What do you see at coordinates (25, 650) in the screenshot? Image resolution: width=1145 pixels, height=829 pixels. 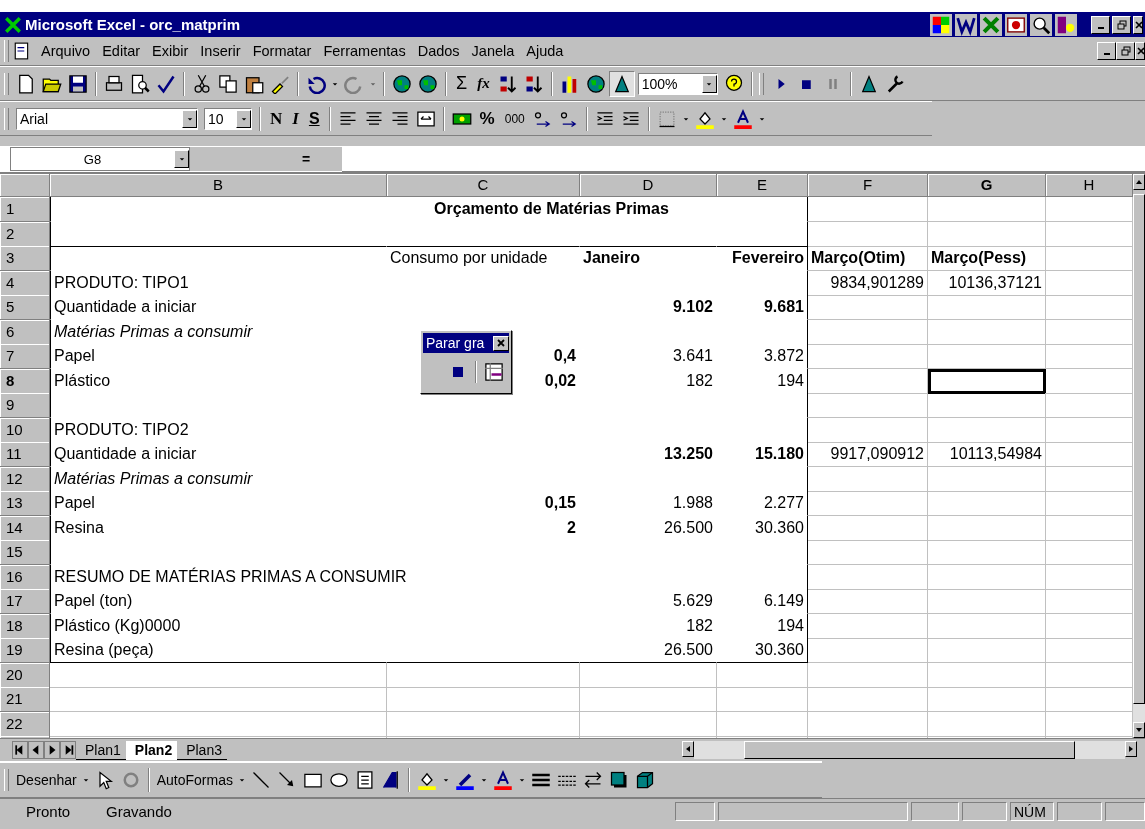 I see `row-header: 19` at bounding box center [25, 650].